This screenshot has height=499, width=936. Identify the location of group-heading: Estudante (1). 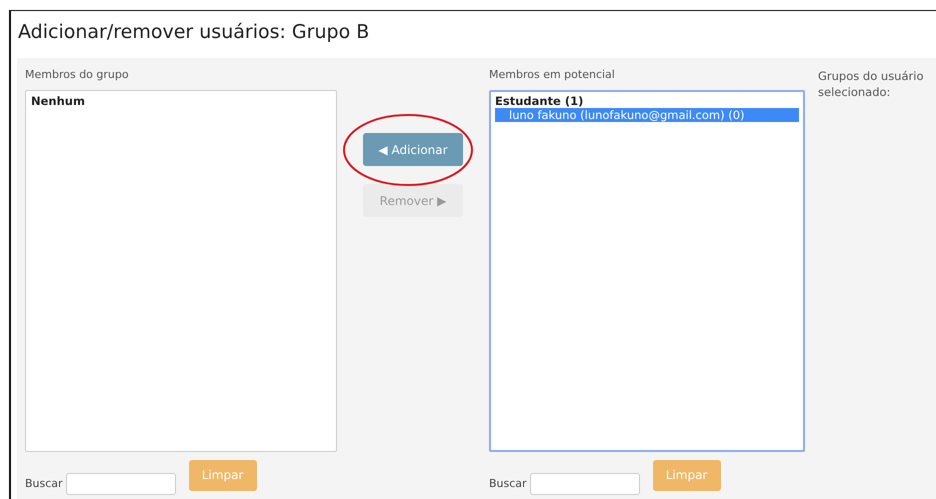
(647, 101).